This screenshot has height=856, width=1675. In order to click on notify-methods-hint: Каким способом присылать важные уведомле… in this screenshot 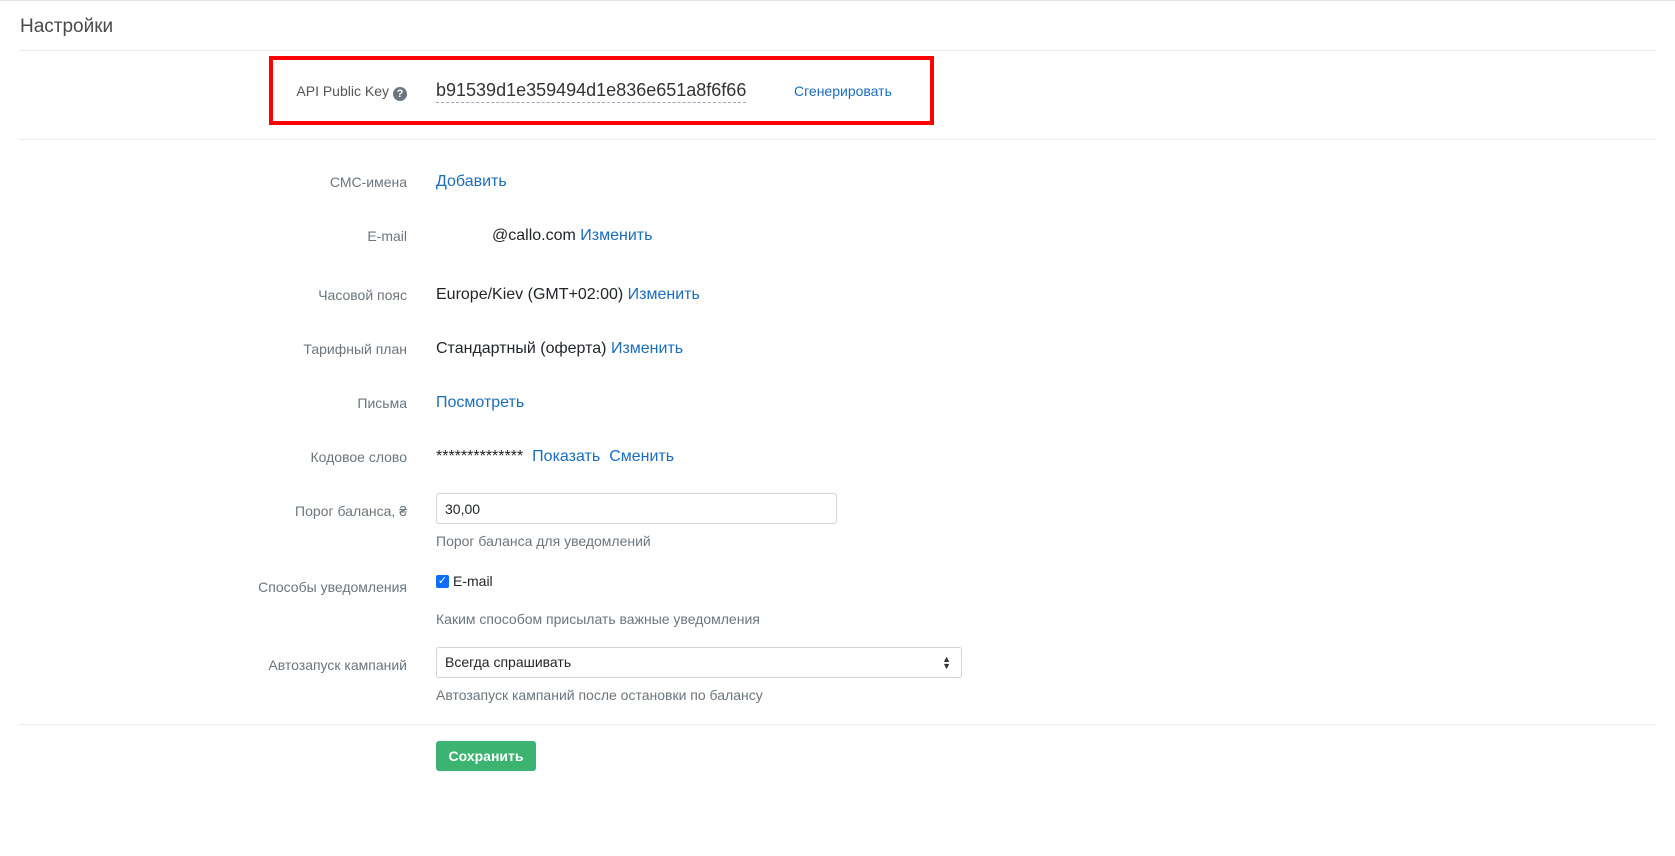, I will do `click(598, 619)`.